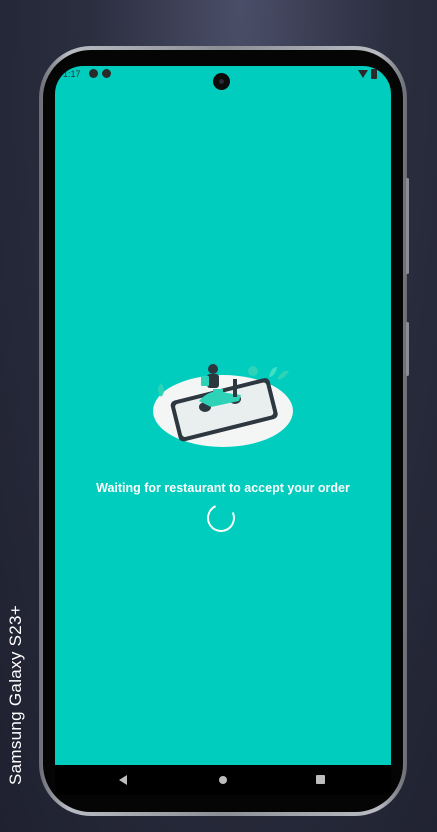 The width and height of the screenshot is (437, 832). I want to click on location-pin, so click(253, 371).